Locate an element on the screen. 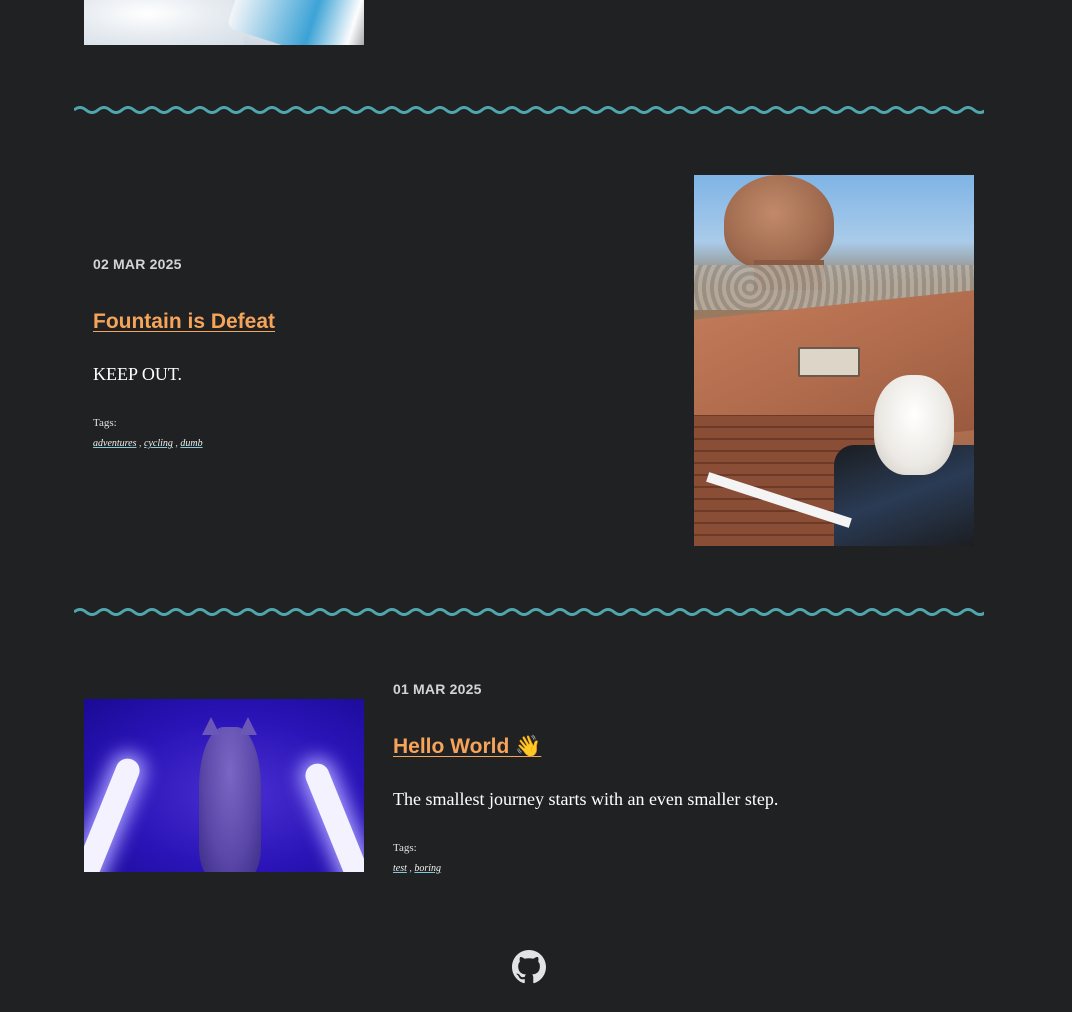 The width and height of the screenshot is (1072, 1012). snow-area is located at coordinates (164, 22).